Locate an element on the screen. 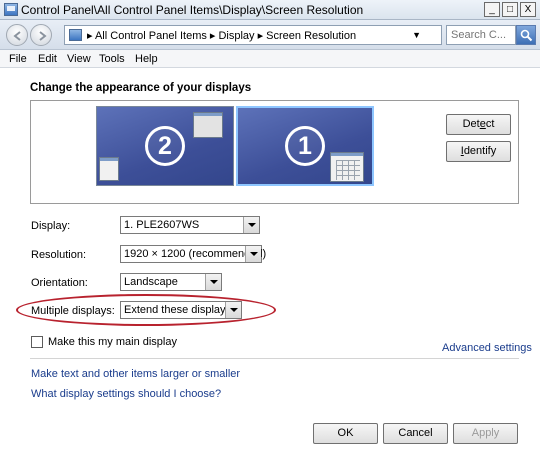 This screenshot has width=540, height=458. divider is located at coordinates (274, 358).